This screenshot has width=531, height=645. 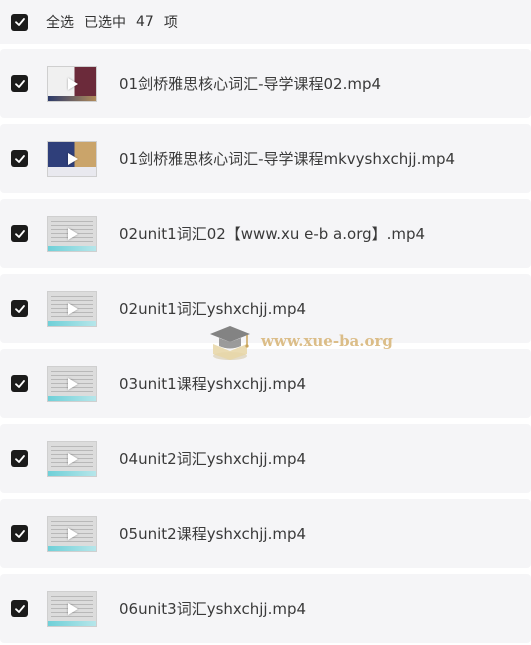 I want to click on file-row: 03unit1课程yshxchjj.mp4, so click(x=265, y=383).